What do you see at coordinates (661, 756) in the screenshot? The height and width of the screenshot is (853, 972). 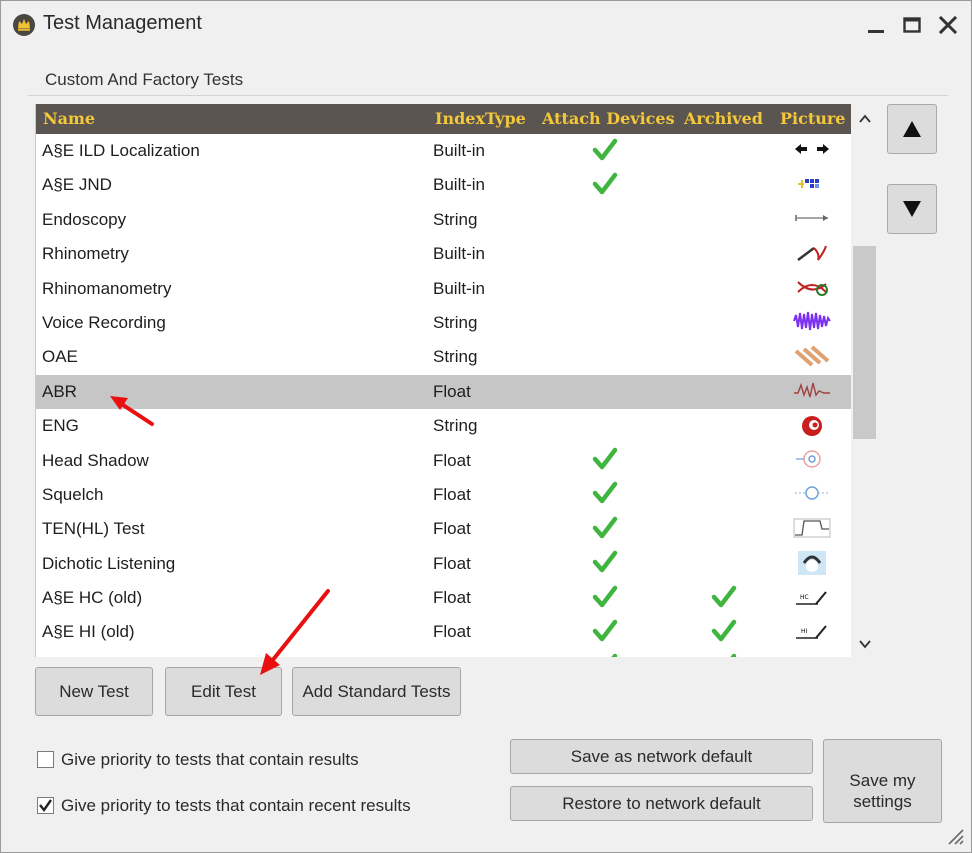 I see `save-network-default-button: Save as network default` at bounding box center [661, 756].